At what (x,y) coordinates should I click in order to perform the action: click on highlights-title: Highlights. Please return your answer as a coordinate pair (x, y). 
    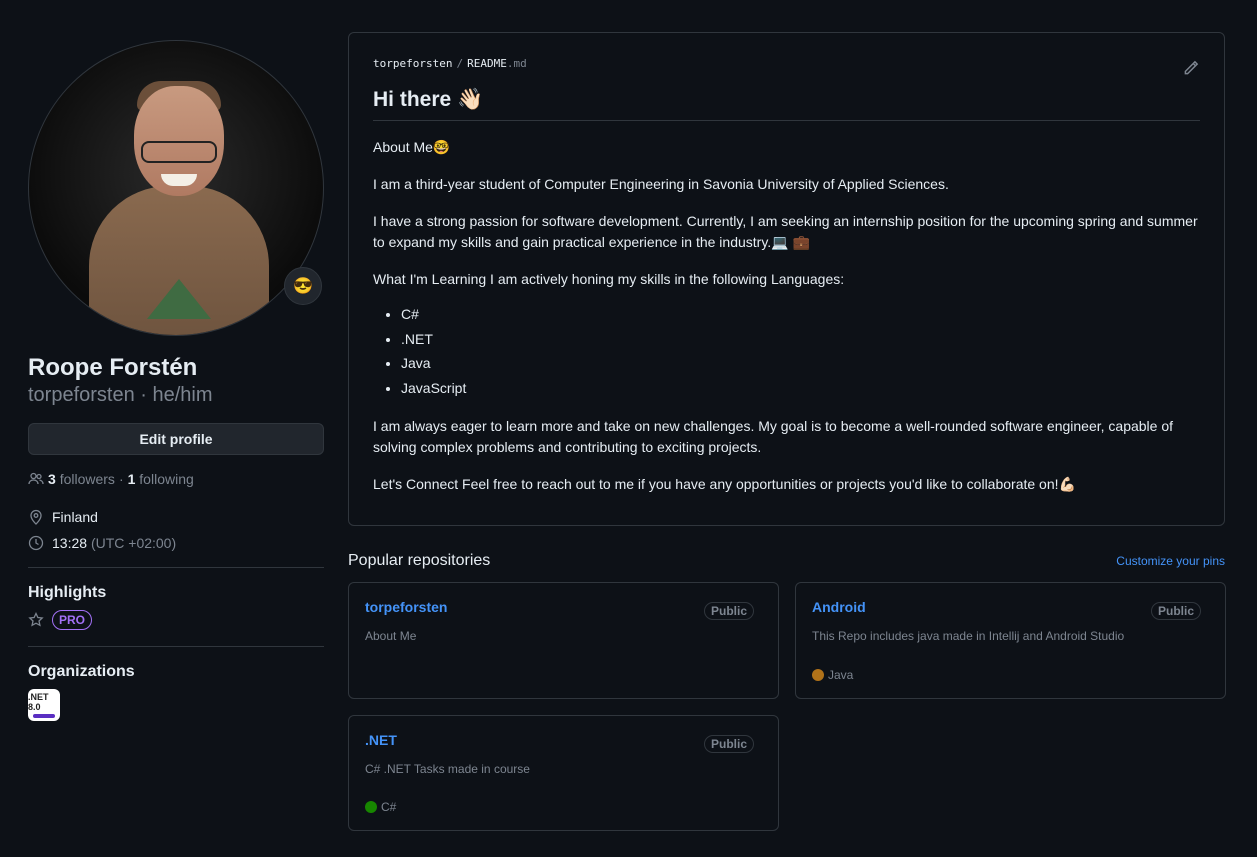
    Looking at the image, I should click on (67, 592).